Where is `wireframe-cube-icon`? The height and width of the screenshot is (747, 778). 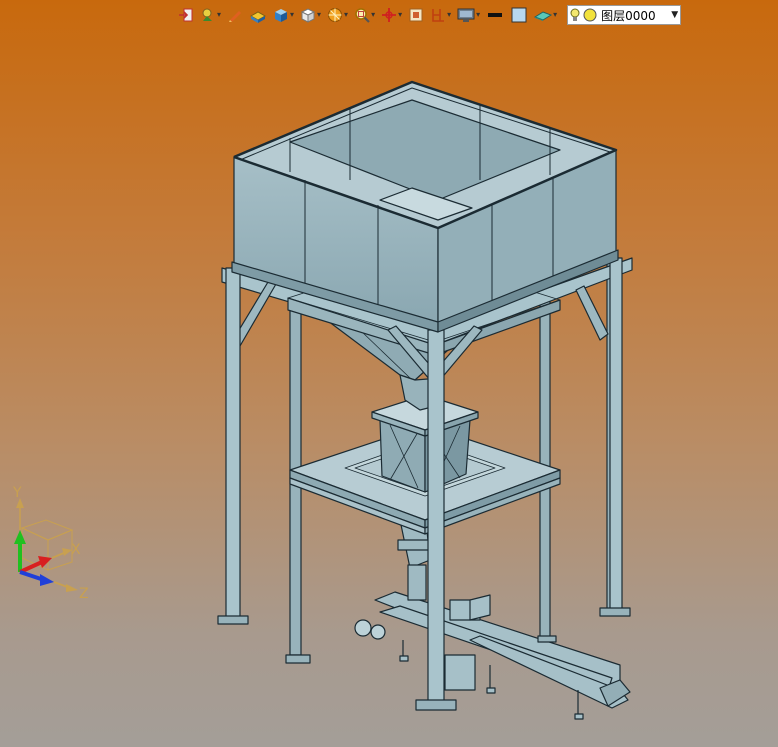 wireframe-cube-icon is located at coordinates (308, 15).